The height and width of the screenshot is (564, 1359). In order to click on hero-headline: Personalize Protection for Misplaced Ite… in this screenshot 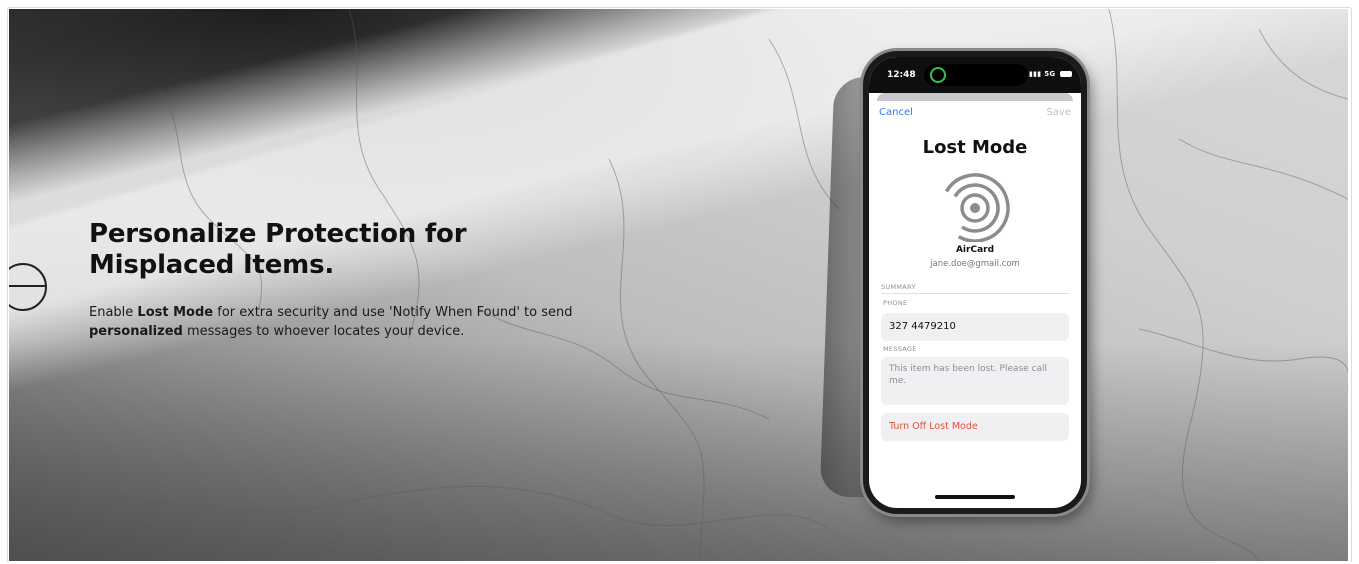, I will do `click(278, 249)`.